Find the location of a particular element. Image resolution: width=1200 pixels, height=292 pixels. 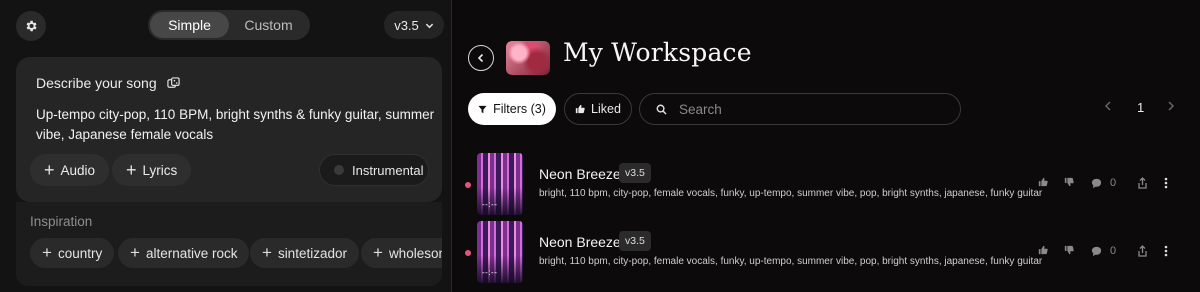

liked-label: Liked is located at coordinates (606, 109).